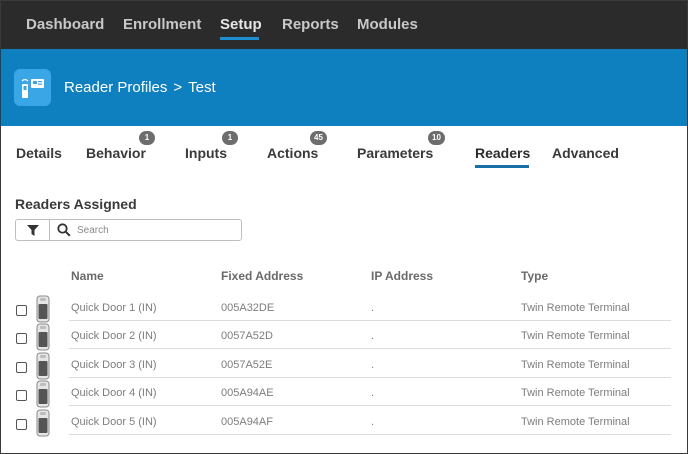 This screenshot has height=454, width=688. I want to click on cell-name: Quick Door 1 (IN), so click(114, 308).